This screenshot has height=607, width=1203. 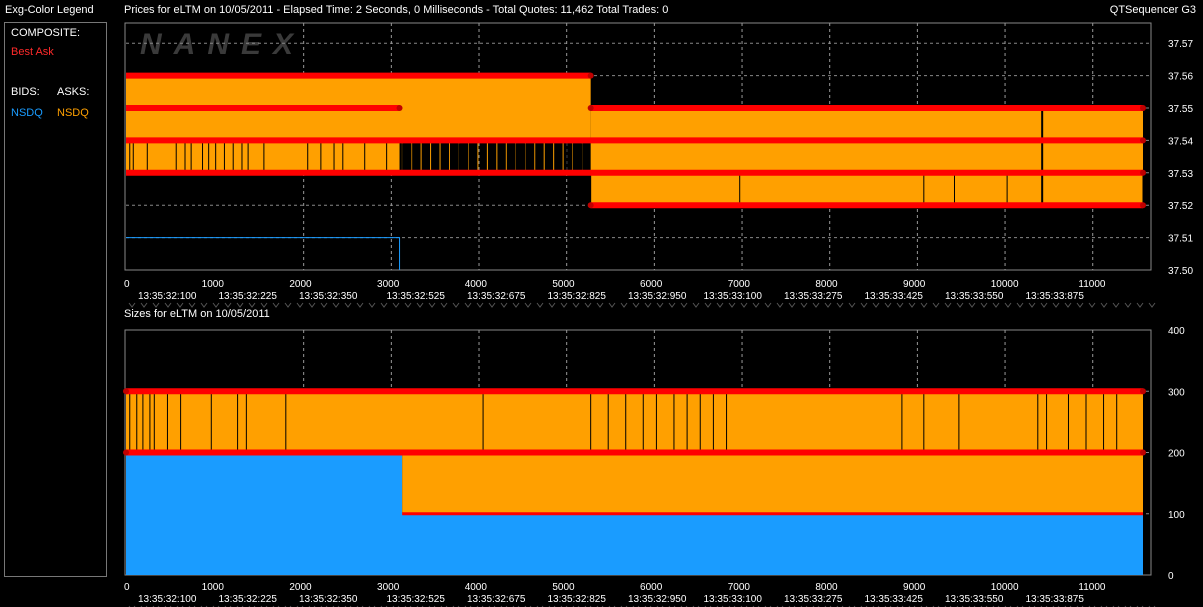 What do you see at coordinates (222, 44) in the screenshot?
I see `watermark: NANEX` at bounding box center [222, 44].